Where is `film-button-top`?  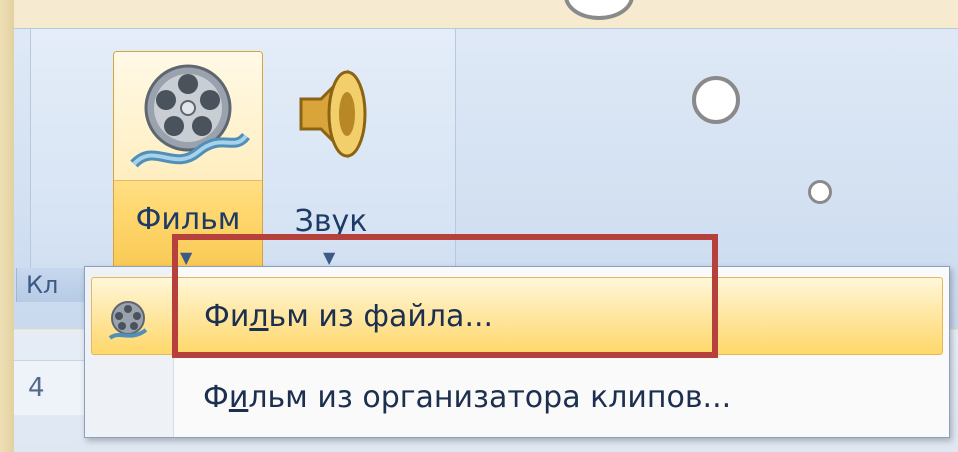 film-button-top is located at coordinates (188, 116).